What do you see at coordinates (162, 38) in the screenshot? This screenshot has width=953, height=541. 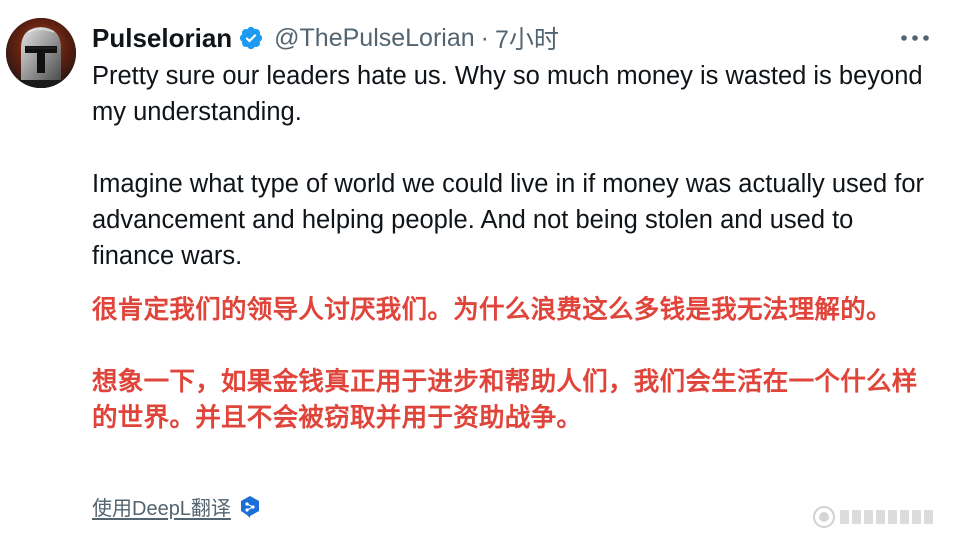 I see `display-name: Pulselorian` at bounding box center [162, 38].